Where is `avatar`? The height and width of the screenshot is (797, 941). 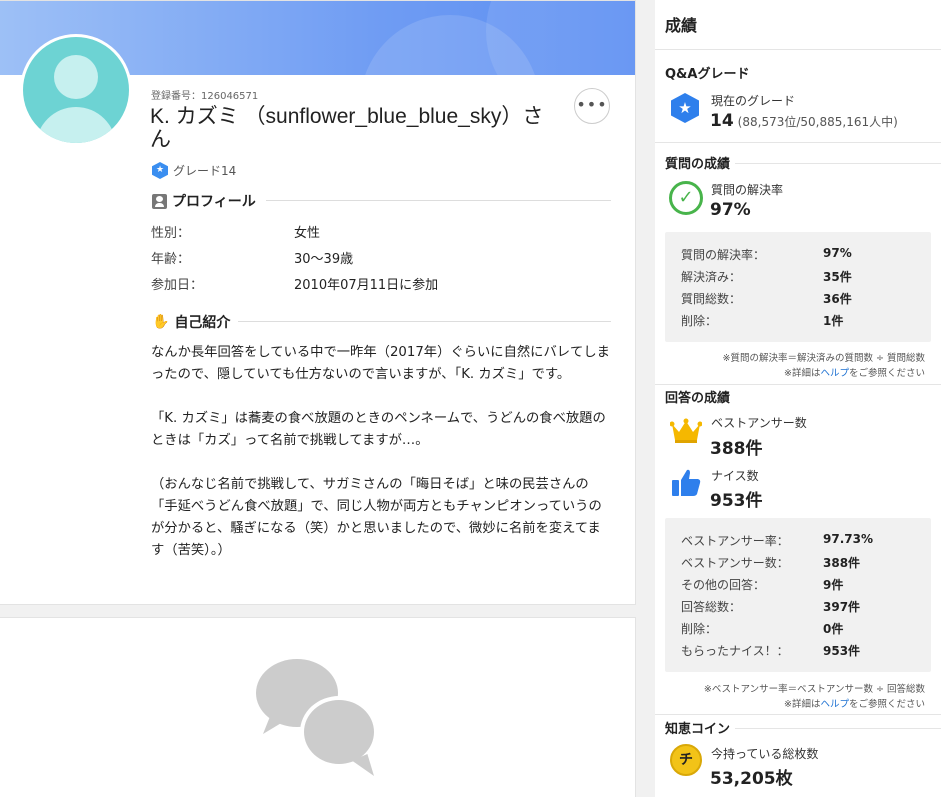 avatar is located at coordinates (76, 90).